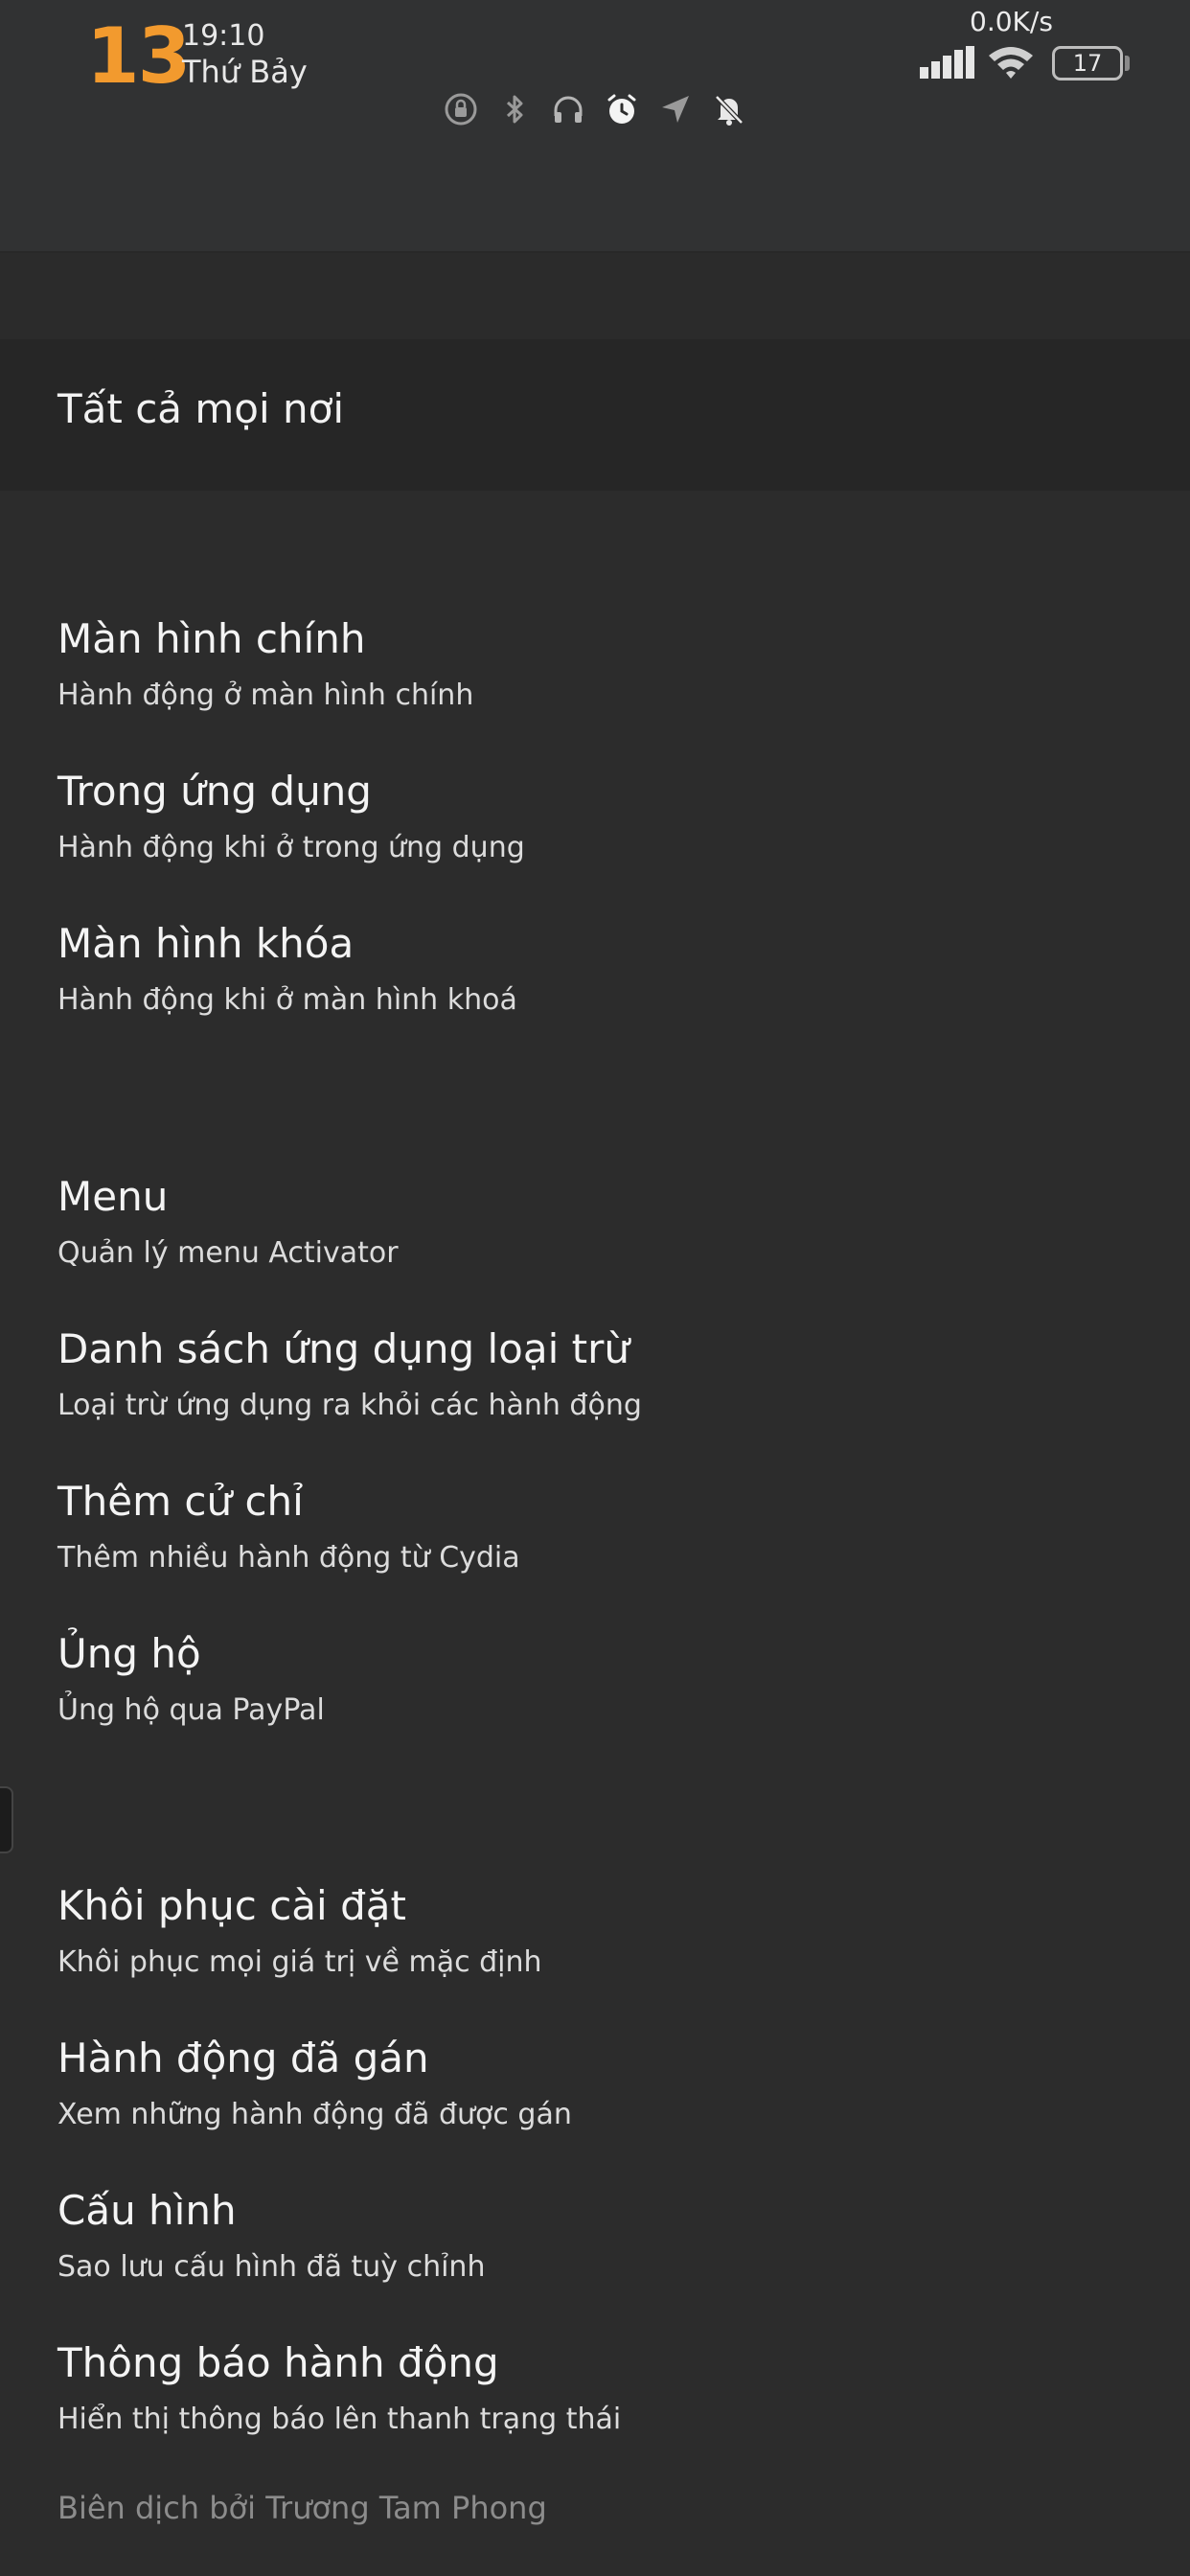 The height and width of the screenshot is (2576, 1190). I want to click on bluetooth-icon, so click(514, 109).